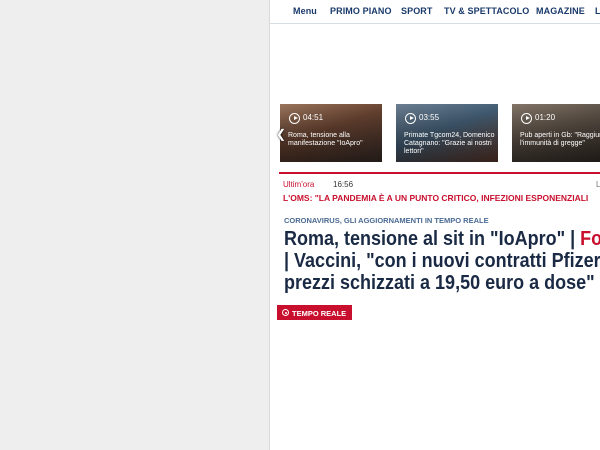 This screenshot has width=600, height=450. What do you see at coordinates (597, 11) in the screenshot?
I see `nav-more-truncated: L` at bounding box center [597, 11].